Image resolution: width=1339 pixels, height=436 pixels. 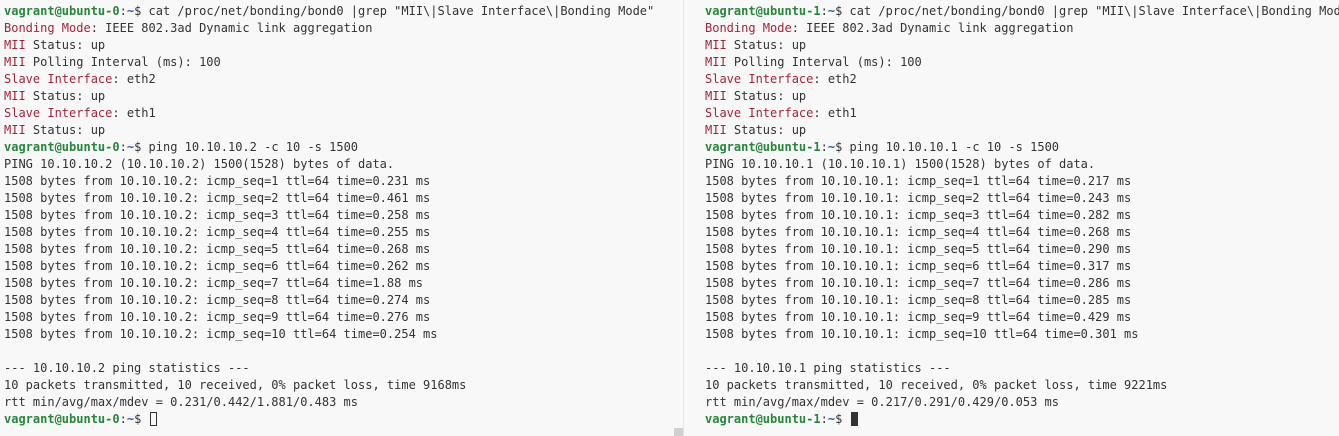 What do you see at coordinates (1022, 62) in the screenshot?
I see `output-field-line: MII Polling Interval (ms): 100` at bounding box center [1022, 62].